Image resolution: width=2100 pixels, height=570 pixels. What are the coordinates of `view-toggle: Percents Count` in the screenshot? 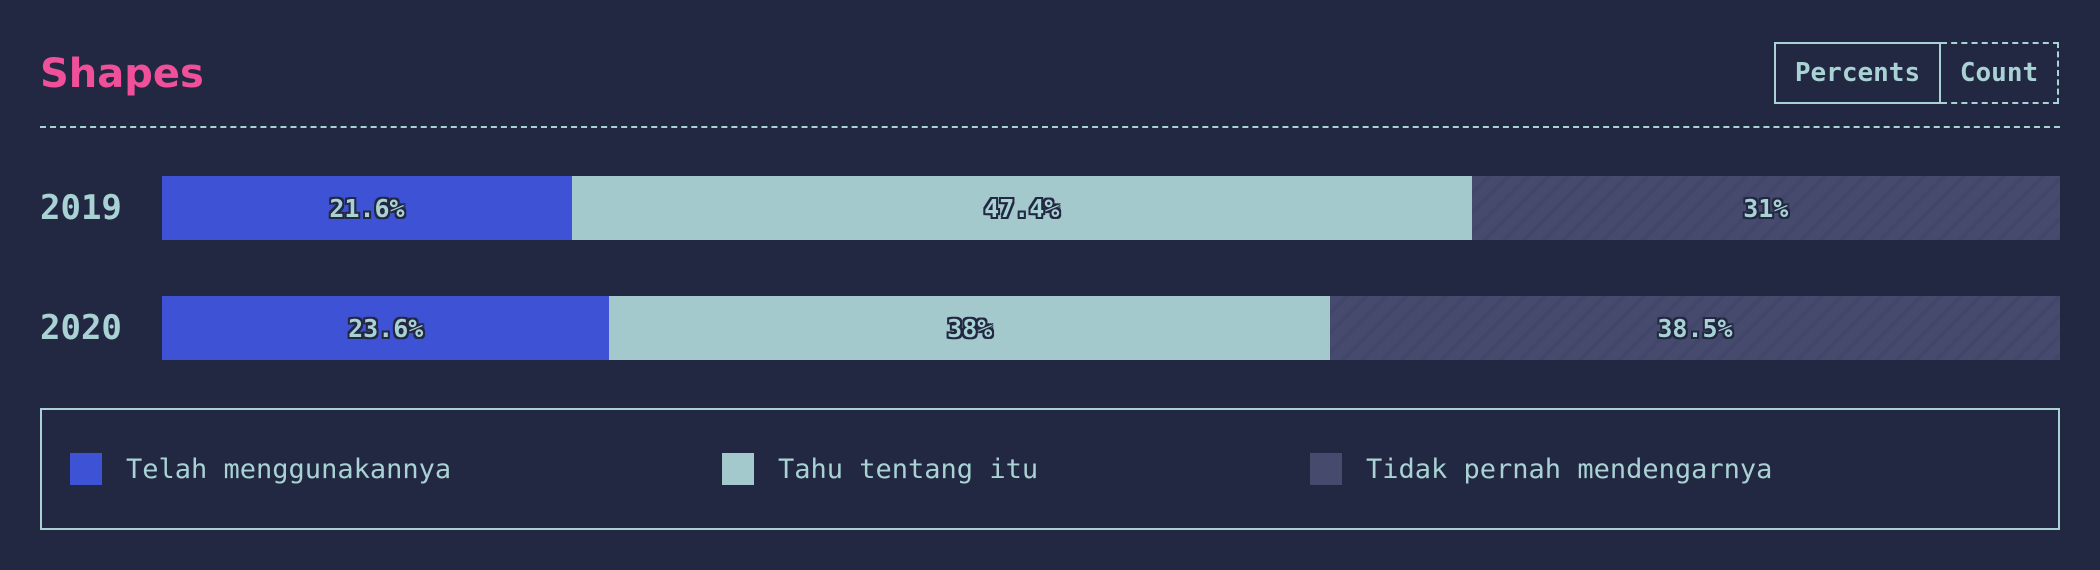 It's located at (1916, 73).